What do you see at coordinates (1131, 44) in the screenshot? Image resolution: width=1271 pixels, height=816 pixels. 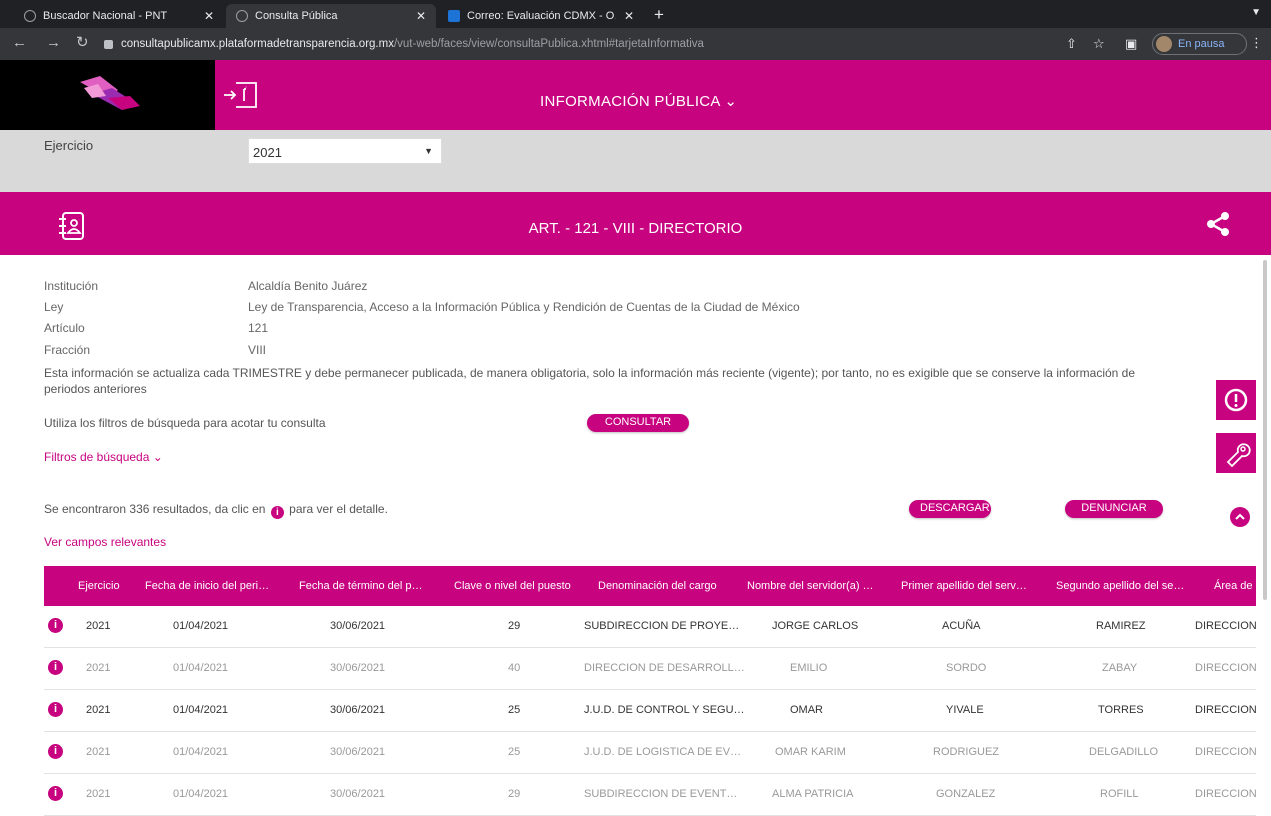 I see `side-panel-icon: ▣` at bounding box center [1131, 44].